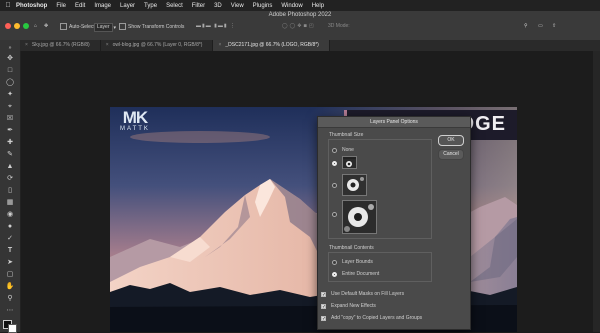 The height and width of the screenshot is (333, 600). What do you see at coordinates (10, 166) in the screenshot?
I see `clone-stamp-tool-icon: ▲` at bounding box center [10, 166].